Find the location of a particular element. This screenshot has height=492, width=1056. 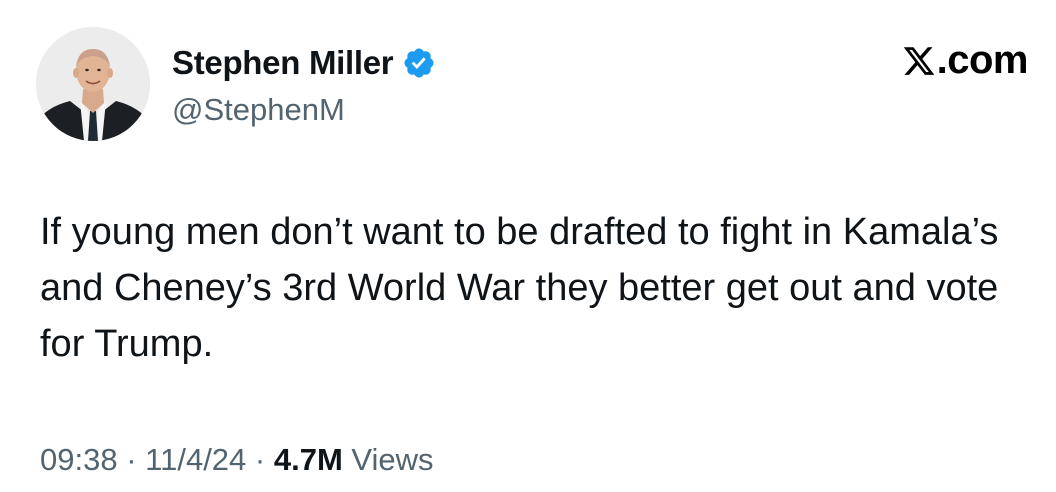

brand-watermark: .com is located at coordinates (965, 60).